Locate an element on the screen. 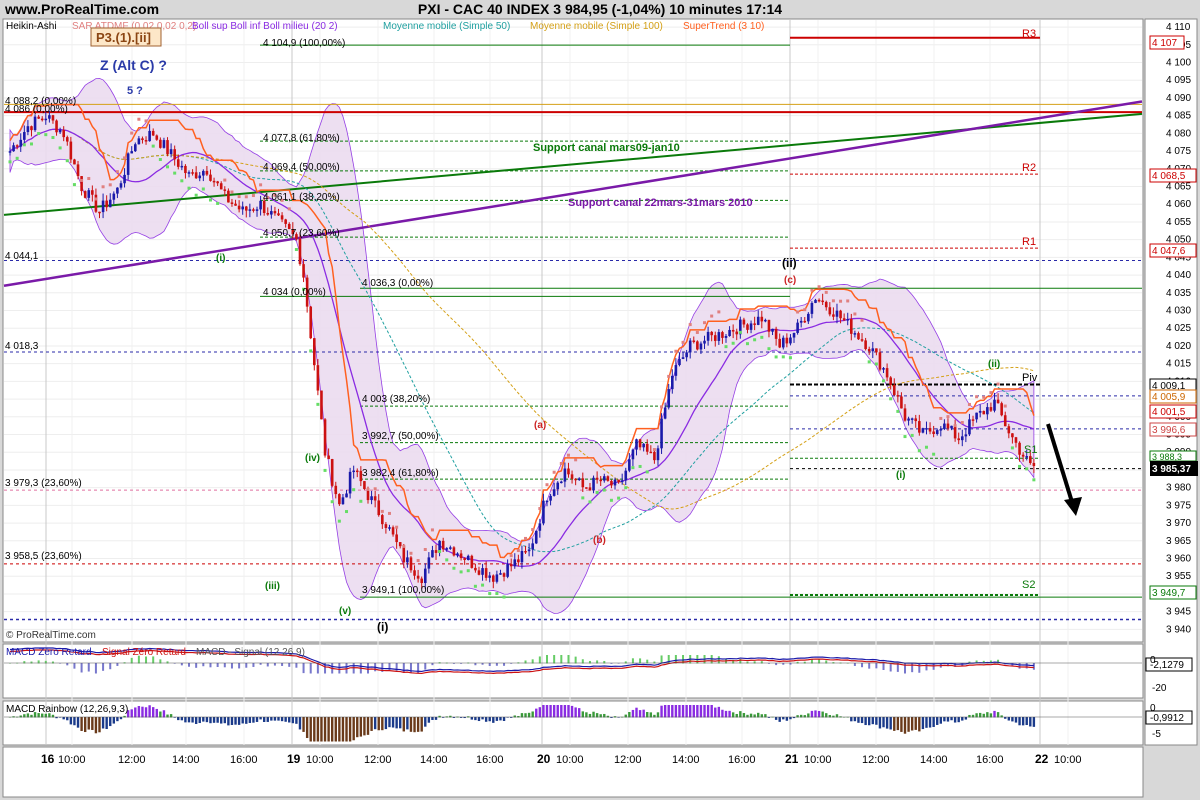  y-tick-label: 4 110 is located at coordinates (1178, 27).